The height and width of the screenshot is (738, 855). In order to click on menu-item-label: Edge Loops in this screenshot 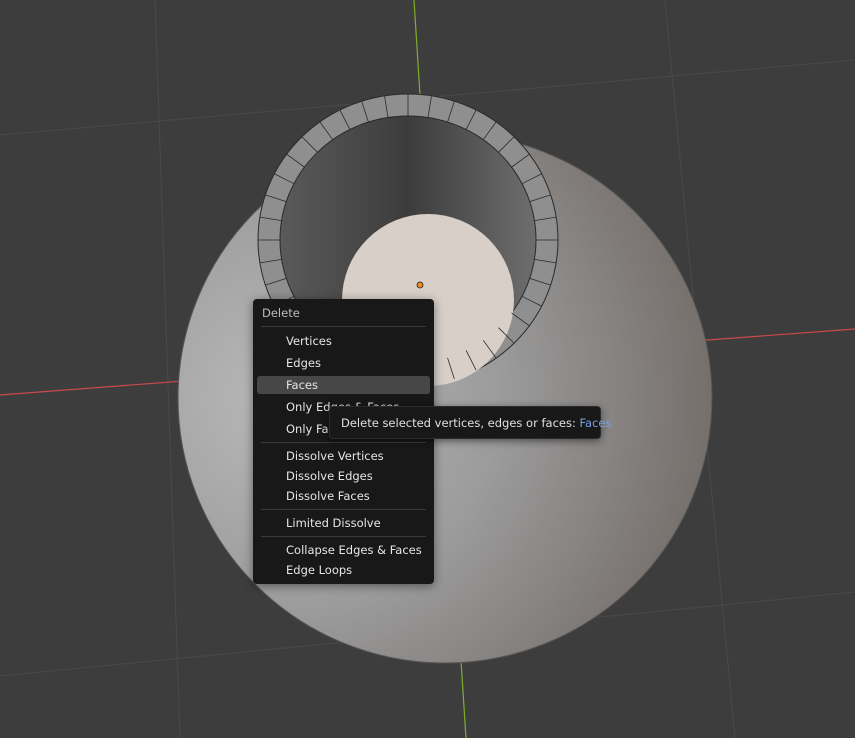, I will do `click(319, 570)`.